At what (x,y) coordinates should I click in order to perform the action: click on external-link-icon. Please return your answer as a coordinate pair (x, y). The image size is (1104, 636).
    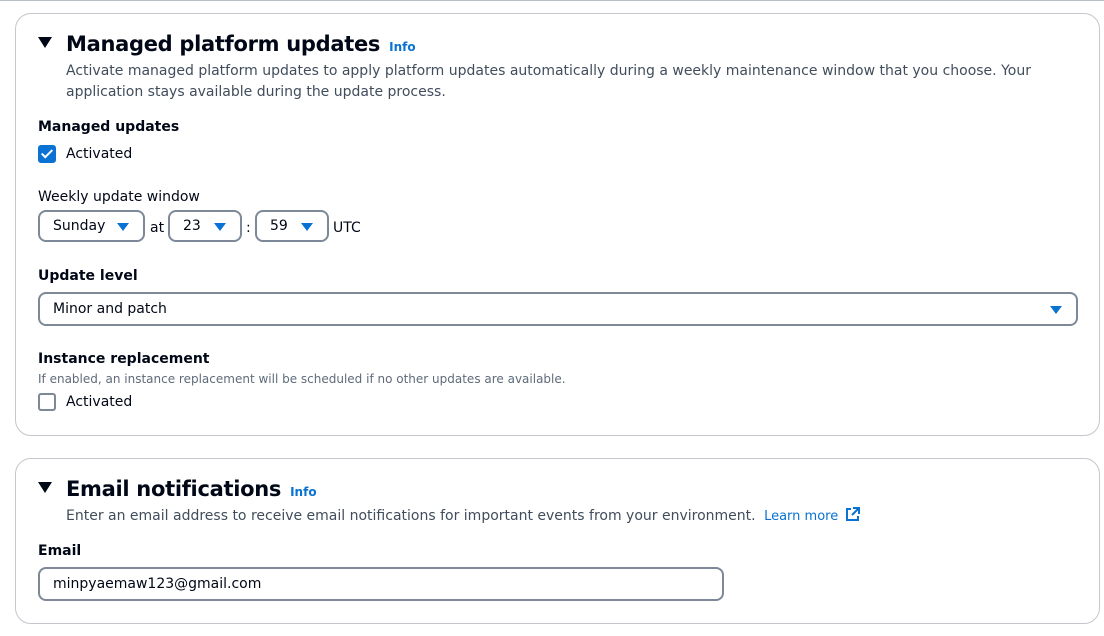
    Looking at the image, I should click on (853, 514).